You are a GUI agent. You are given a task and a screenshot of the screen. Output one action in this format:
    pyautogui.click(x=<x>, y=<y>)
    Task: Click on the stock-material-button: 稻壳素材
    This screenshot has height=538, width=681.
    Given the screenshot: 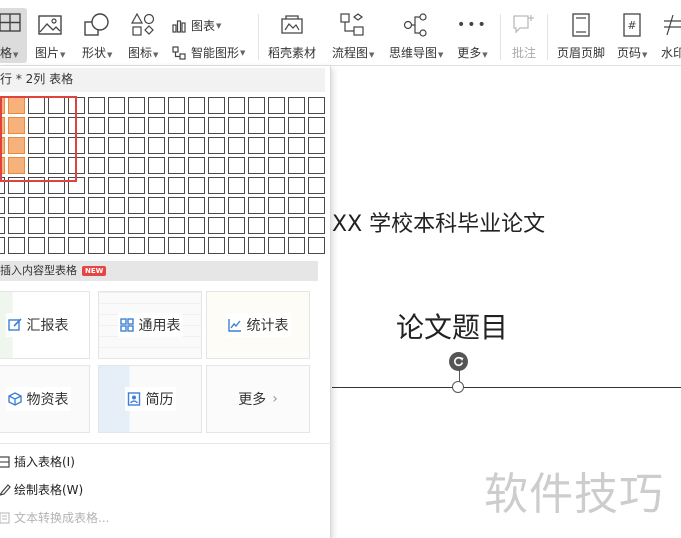 What is the action you would take?
    pyautogui.click(x=292, y=36)
    